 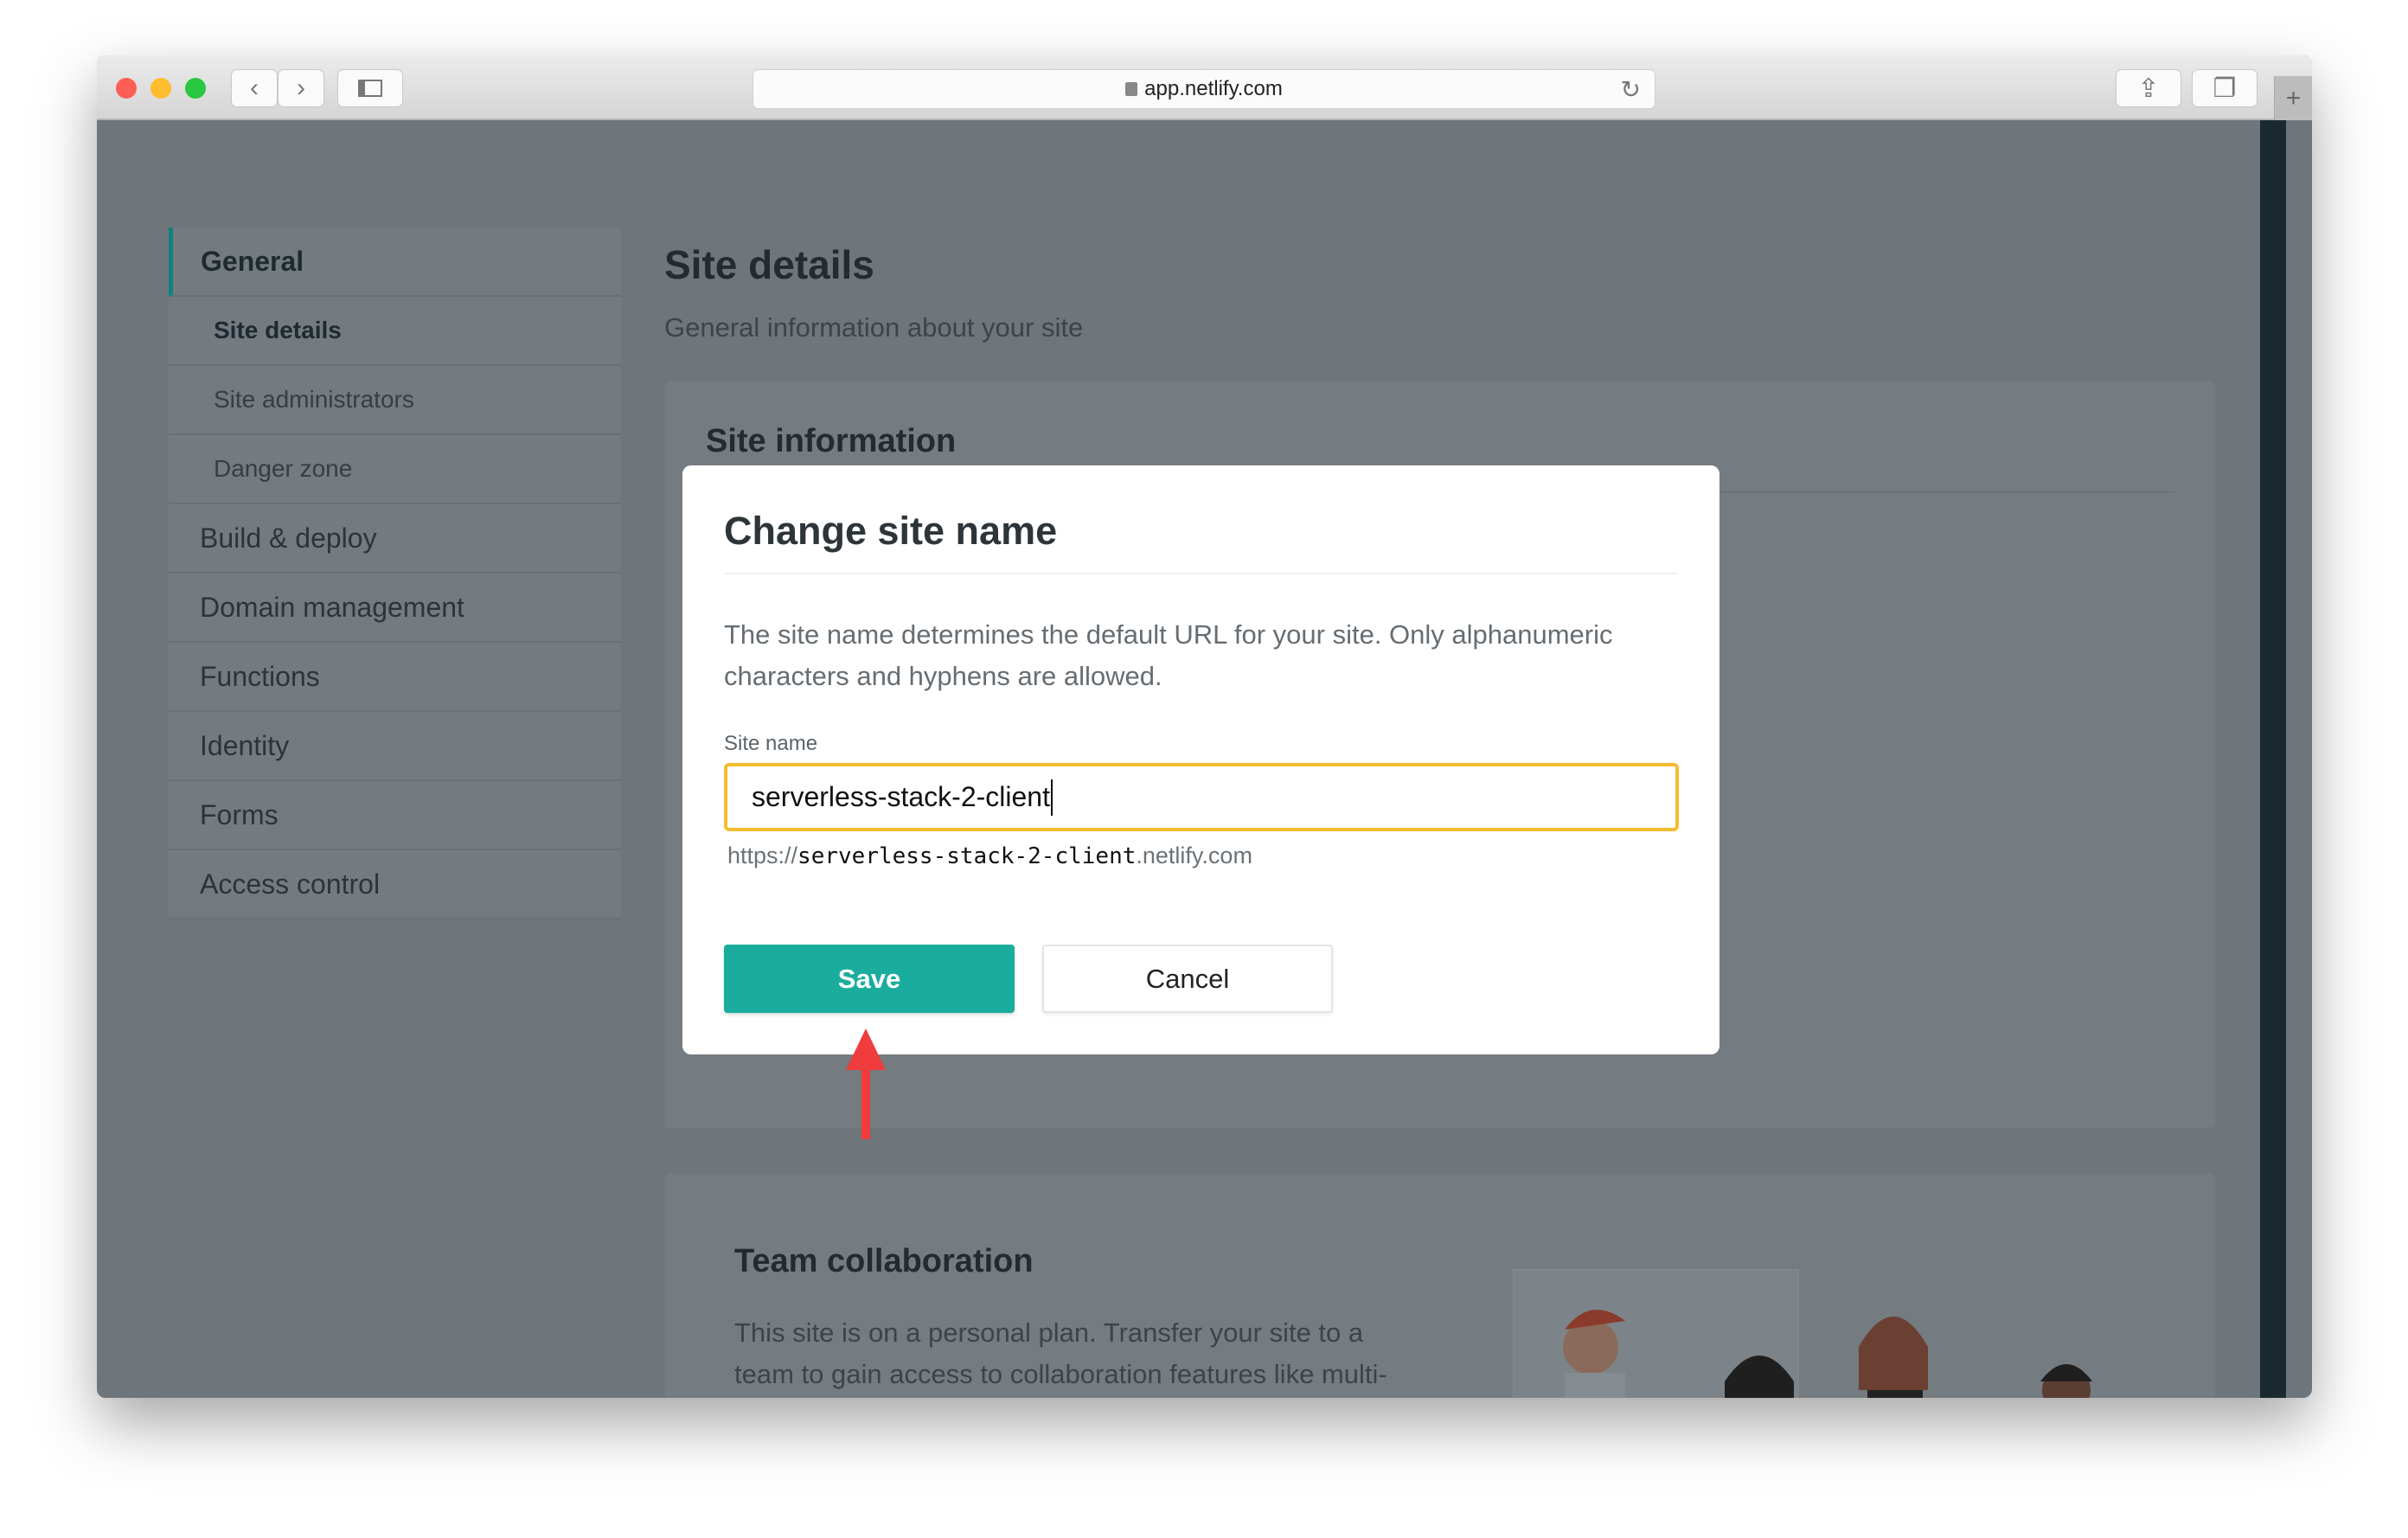 What do you see at coordinates (395, 608) in the screenshot?
I see `sidebar-item-domain-management: Domain management` at bounding box center [395, 608].